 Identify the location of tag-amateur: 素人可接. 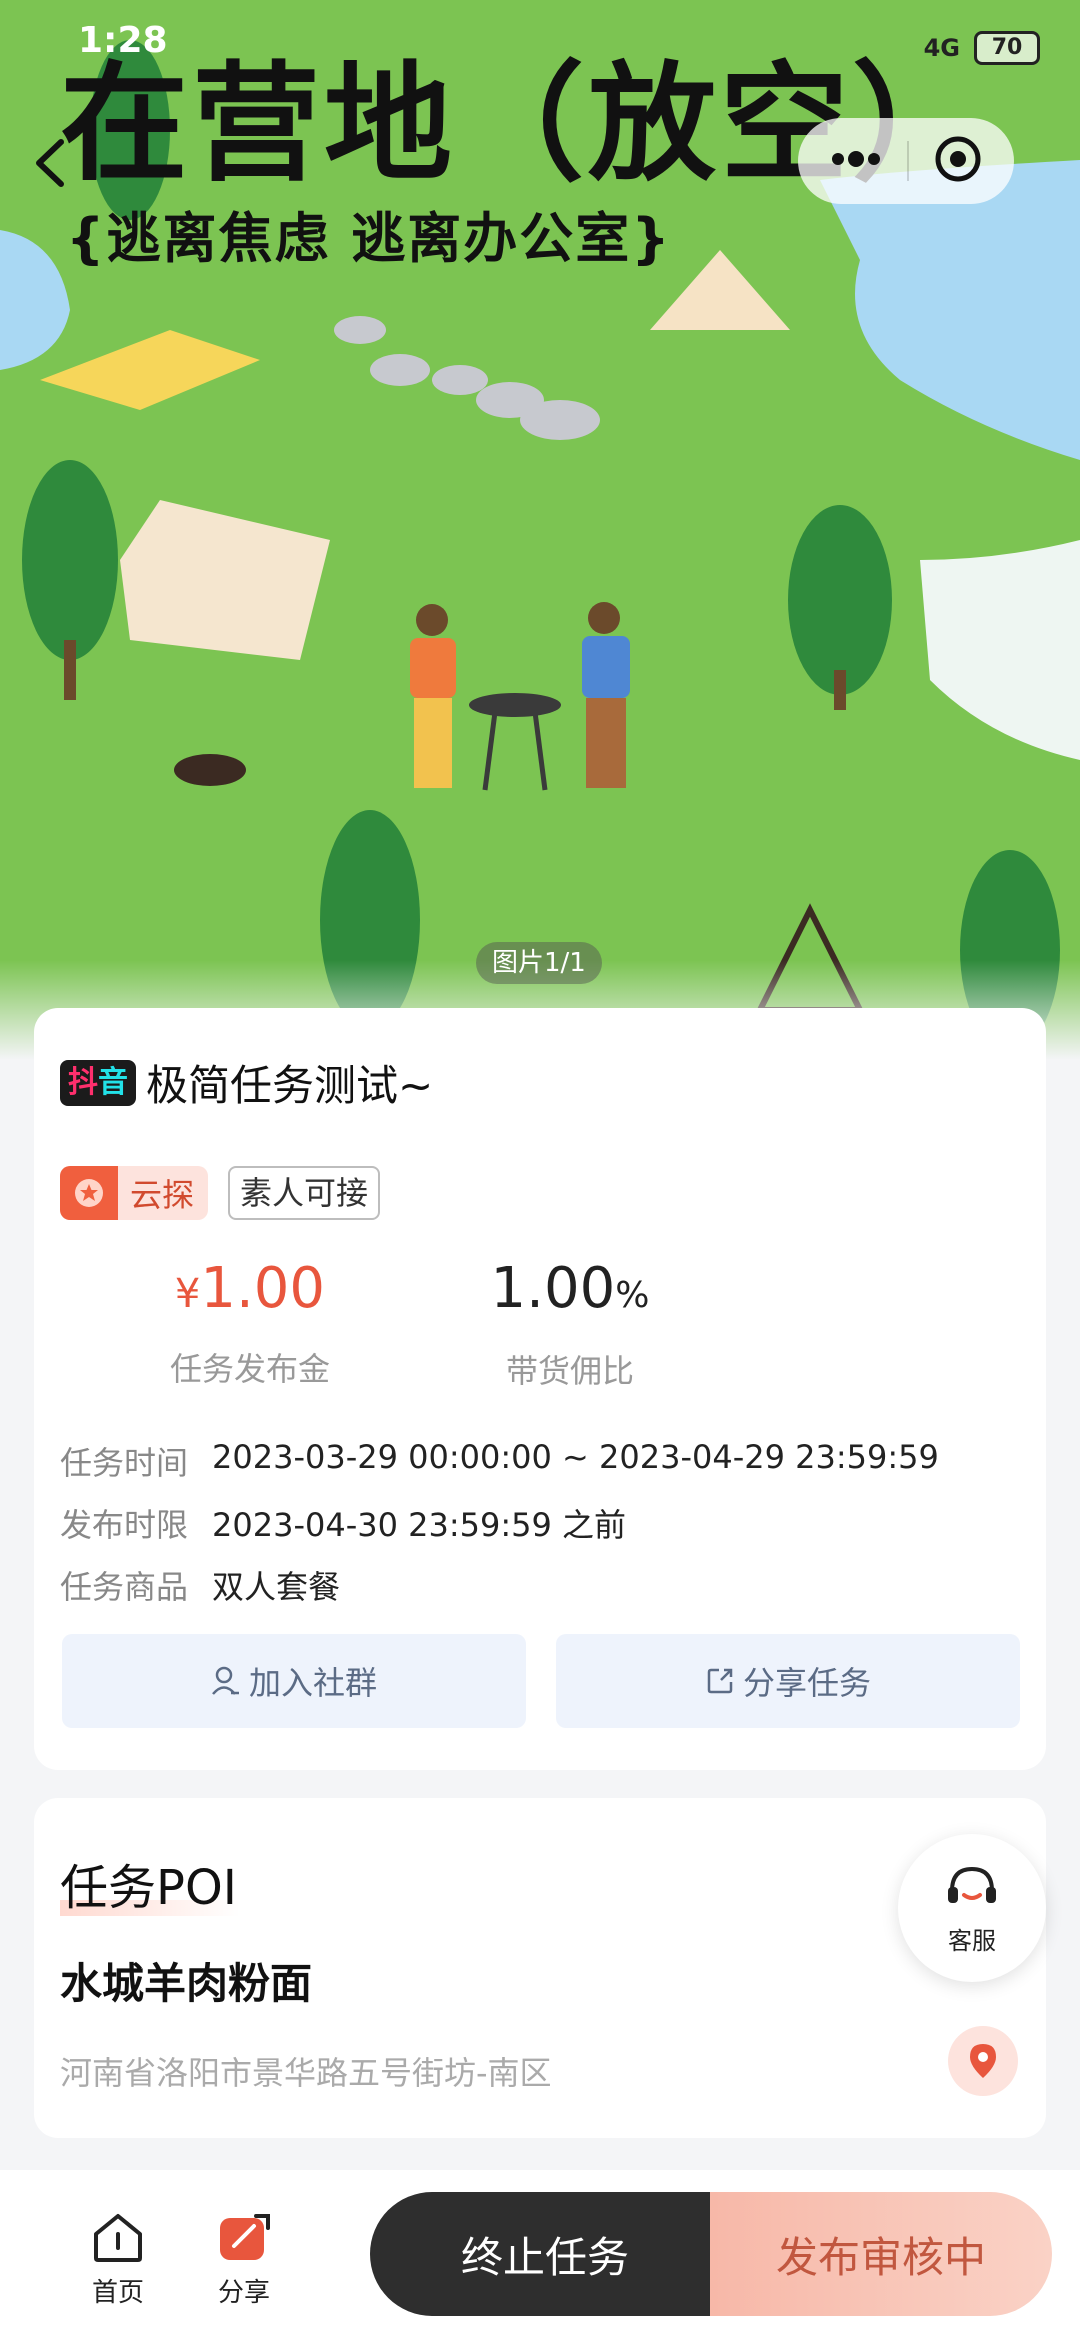
(304, 1193).